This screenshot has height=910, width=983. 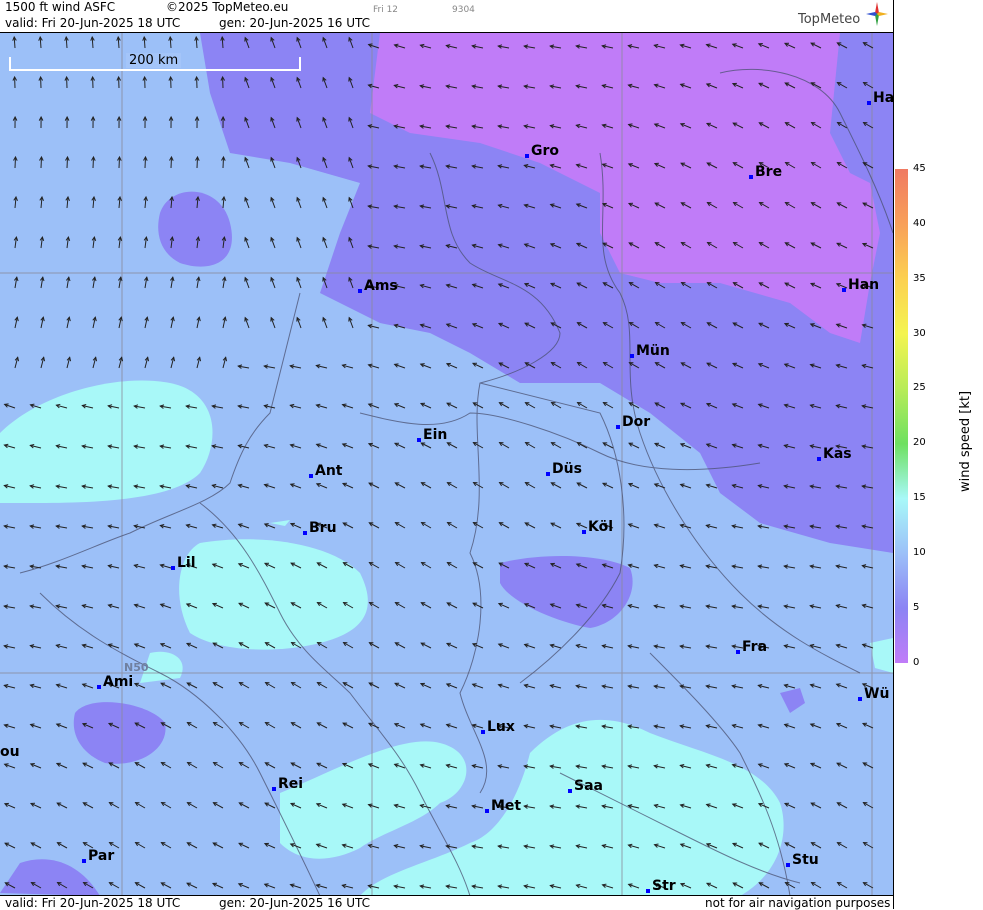 What do you see at coordinates (916, 663) in the screenshot?
I see `legend-tick: 0` at bounding box center [916, 663].